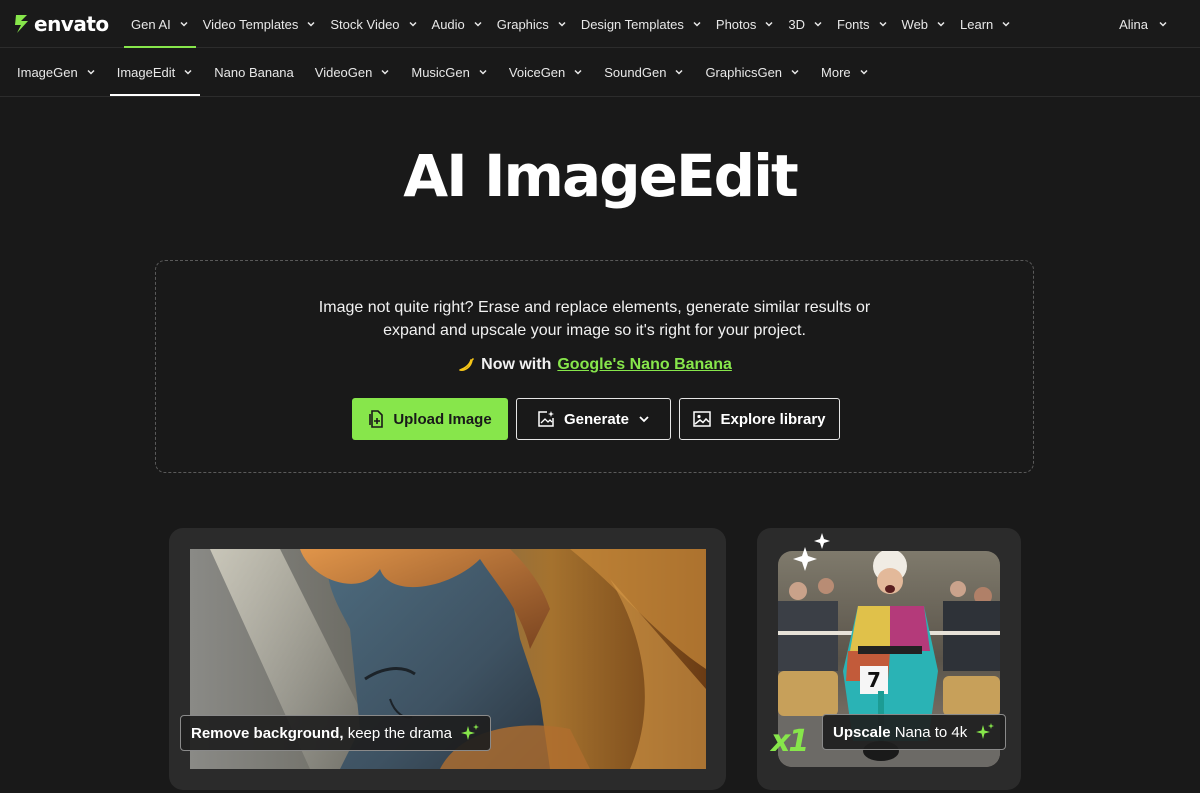 The height and width of the screenshot is (793, 1200). Describe the element at coordinates (874, 680) in the screenshot. I see `race-number: 7` at that location.